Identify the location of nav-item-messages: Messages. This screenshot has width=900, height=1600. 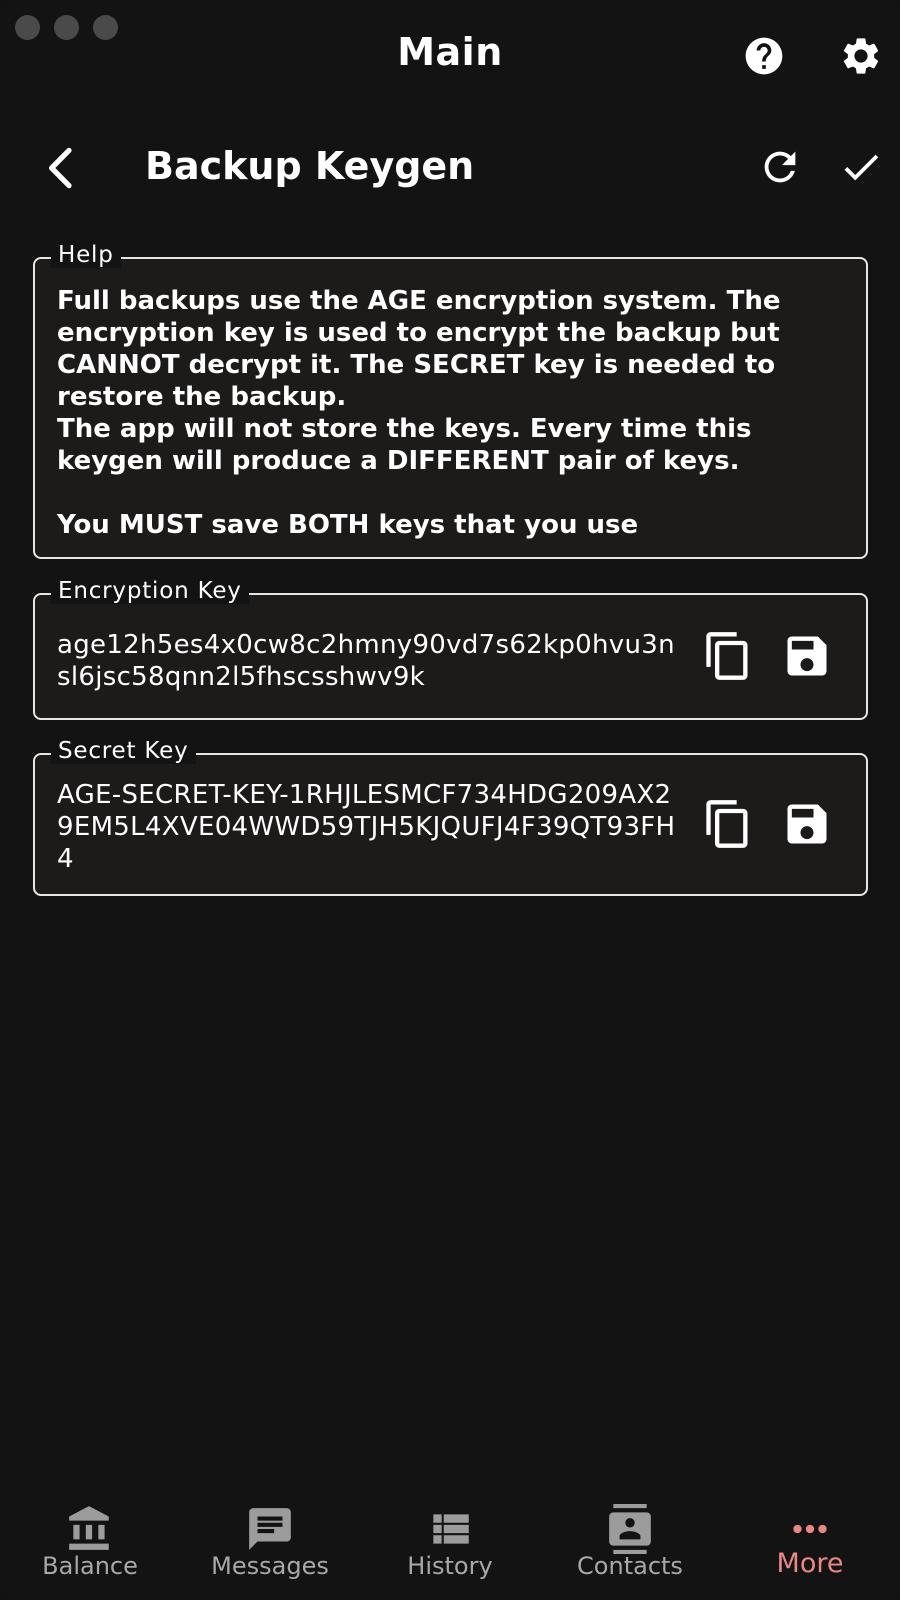
(270, 1545).